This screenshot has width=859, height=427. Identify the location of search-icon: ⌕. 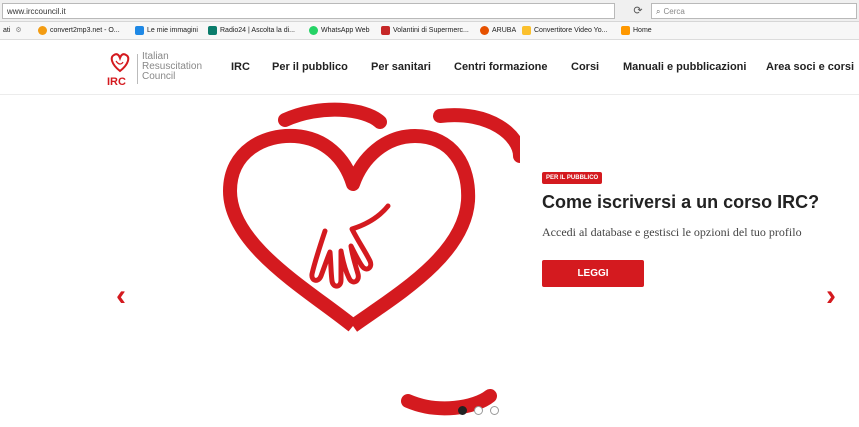
(658, 11).